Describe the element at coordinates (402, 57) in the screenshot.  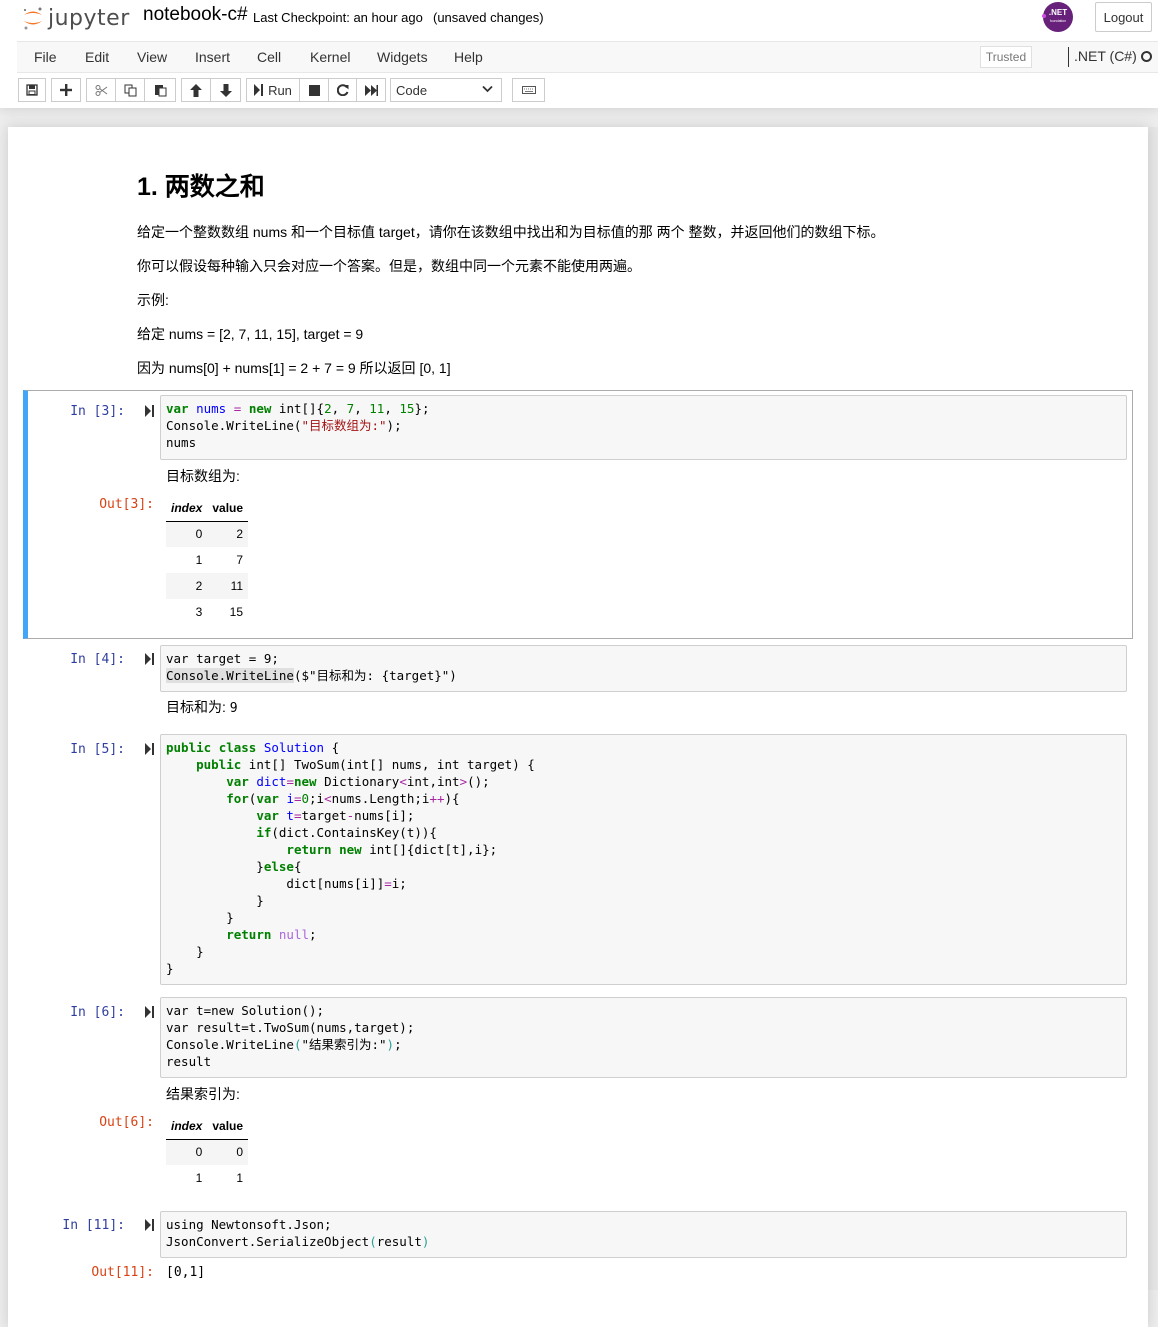
I see `menu-widgets: Widgets` at that location.